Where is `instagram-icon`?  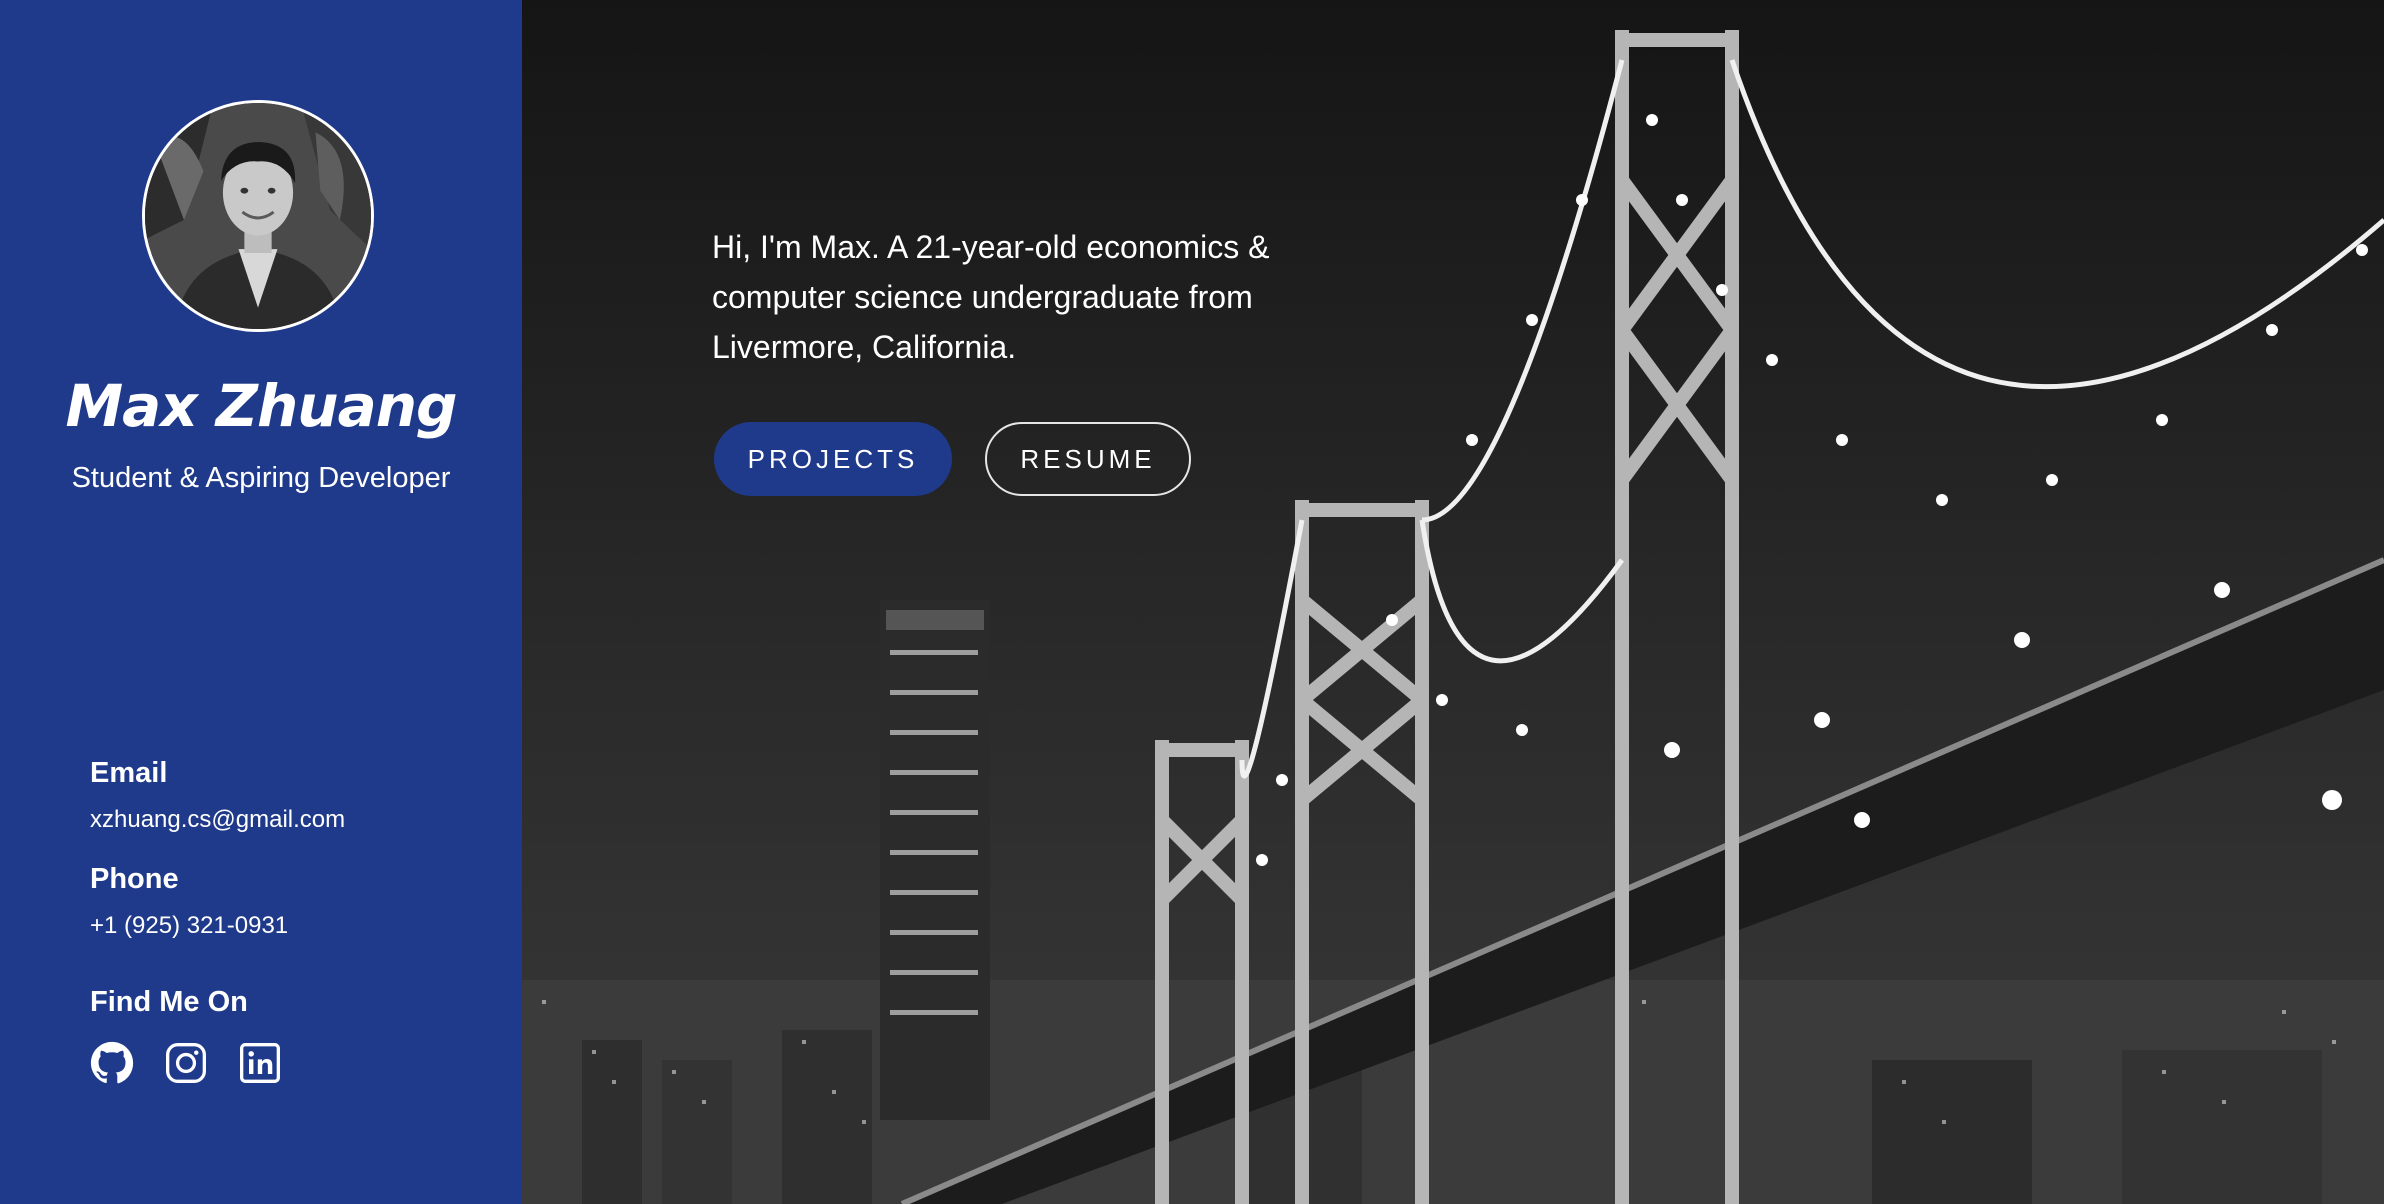
instagram-icon is located at coordinates (186, 1063).